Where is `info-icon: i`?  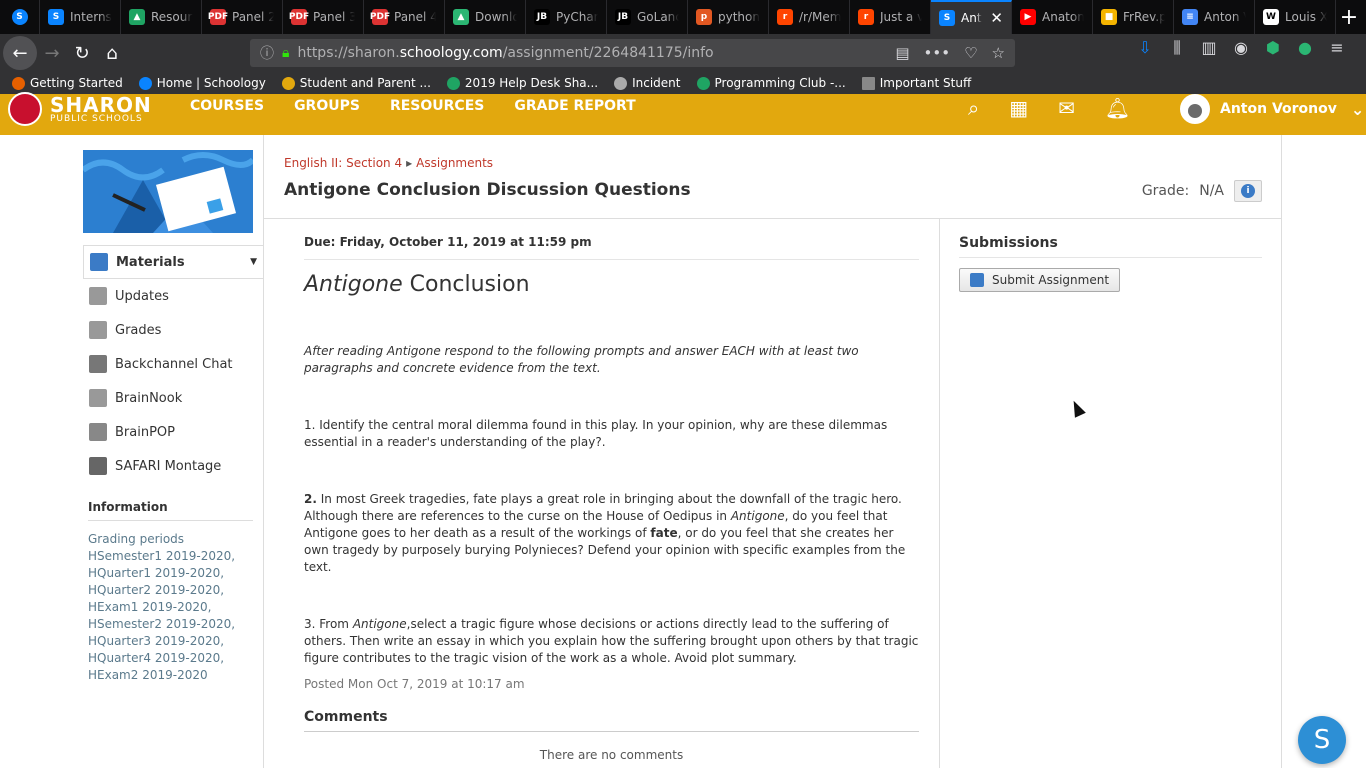 info-icon: i is located at coordinates (1248, 191).